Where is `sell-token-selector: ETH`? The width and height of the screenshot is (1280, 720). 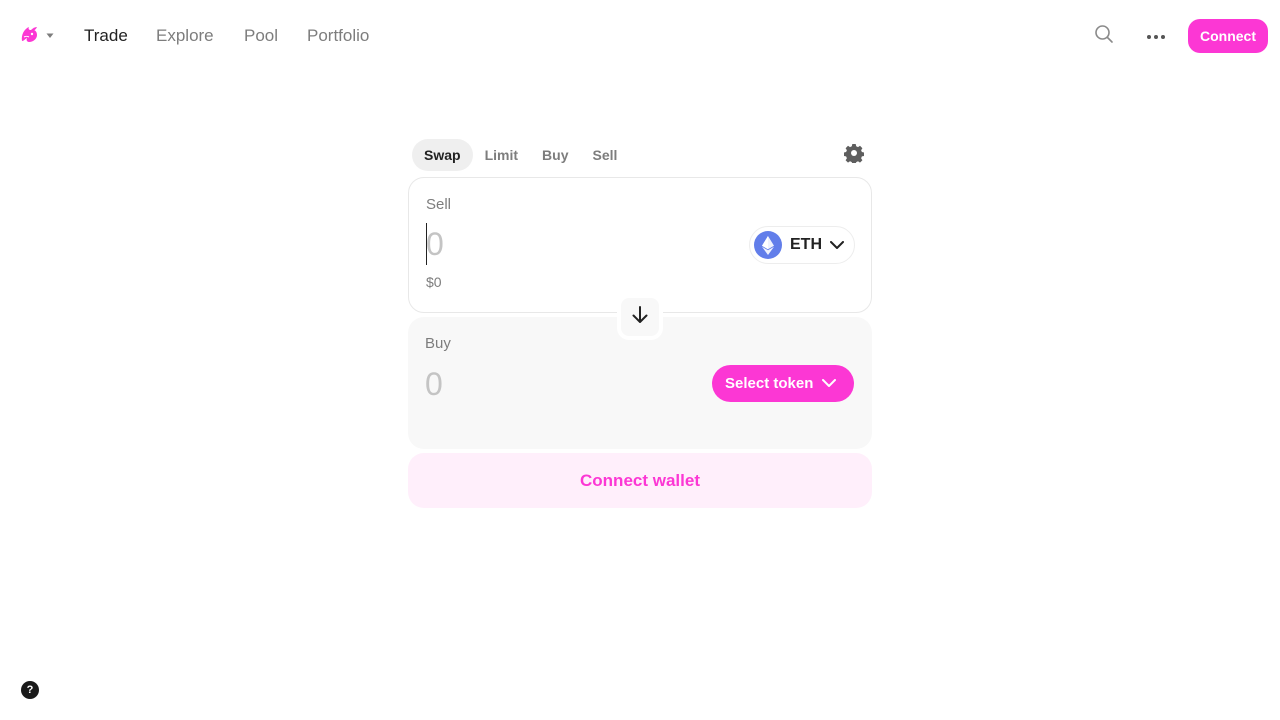
sell-token-selector: ETH is located at coordinates (802, 245).